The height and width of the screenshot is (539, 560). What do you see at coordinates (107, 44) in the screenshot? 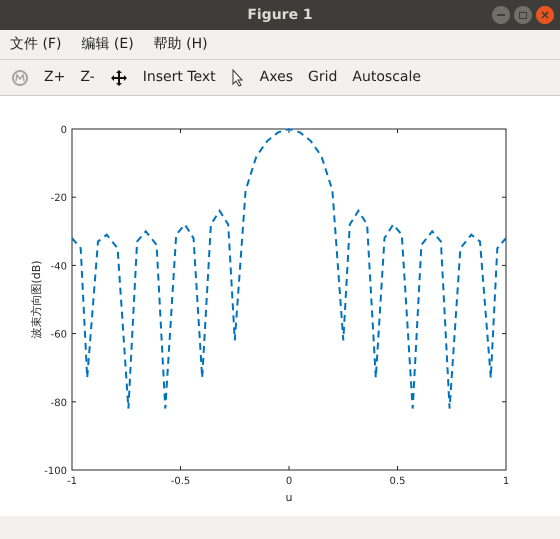
I see `menu-item: 编辑 (E)` at bounding box center [107, 44].